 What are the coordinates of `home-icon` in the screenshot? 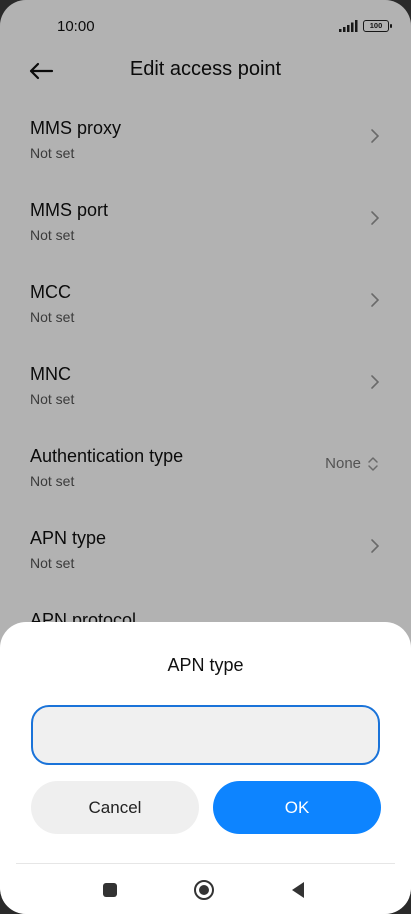 It's located at (204, 890).